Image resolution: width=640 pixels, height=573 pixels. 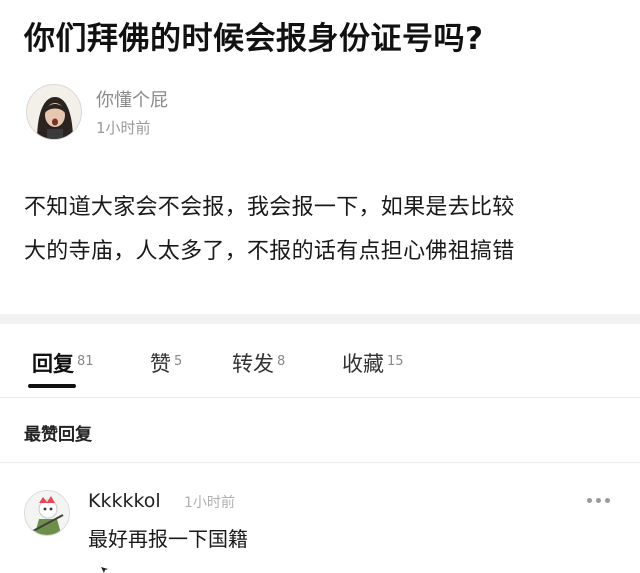 I want to click on post-body-line: 大的寺庙，人太多了，不报的话有点担心佛祖搞错, so click(x=269, y=251).